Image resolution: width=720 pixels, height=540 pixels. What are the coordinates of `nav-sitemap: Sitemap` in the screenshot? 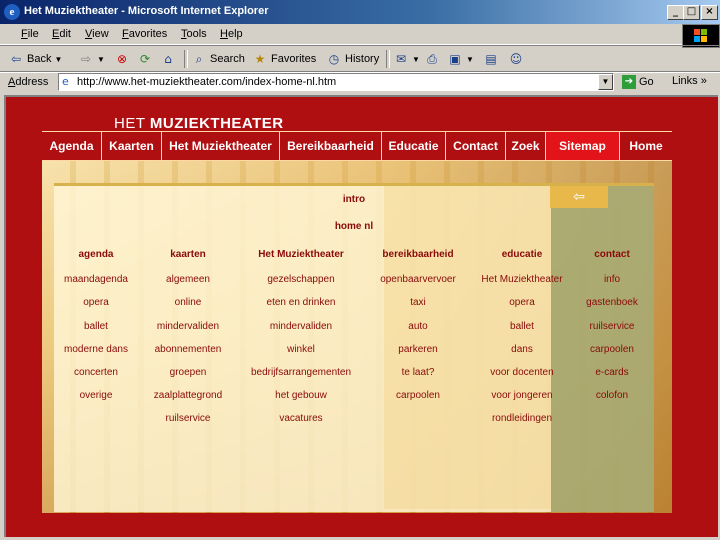 It's located at (583, 146).